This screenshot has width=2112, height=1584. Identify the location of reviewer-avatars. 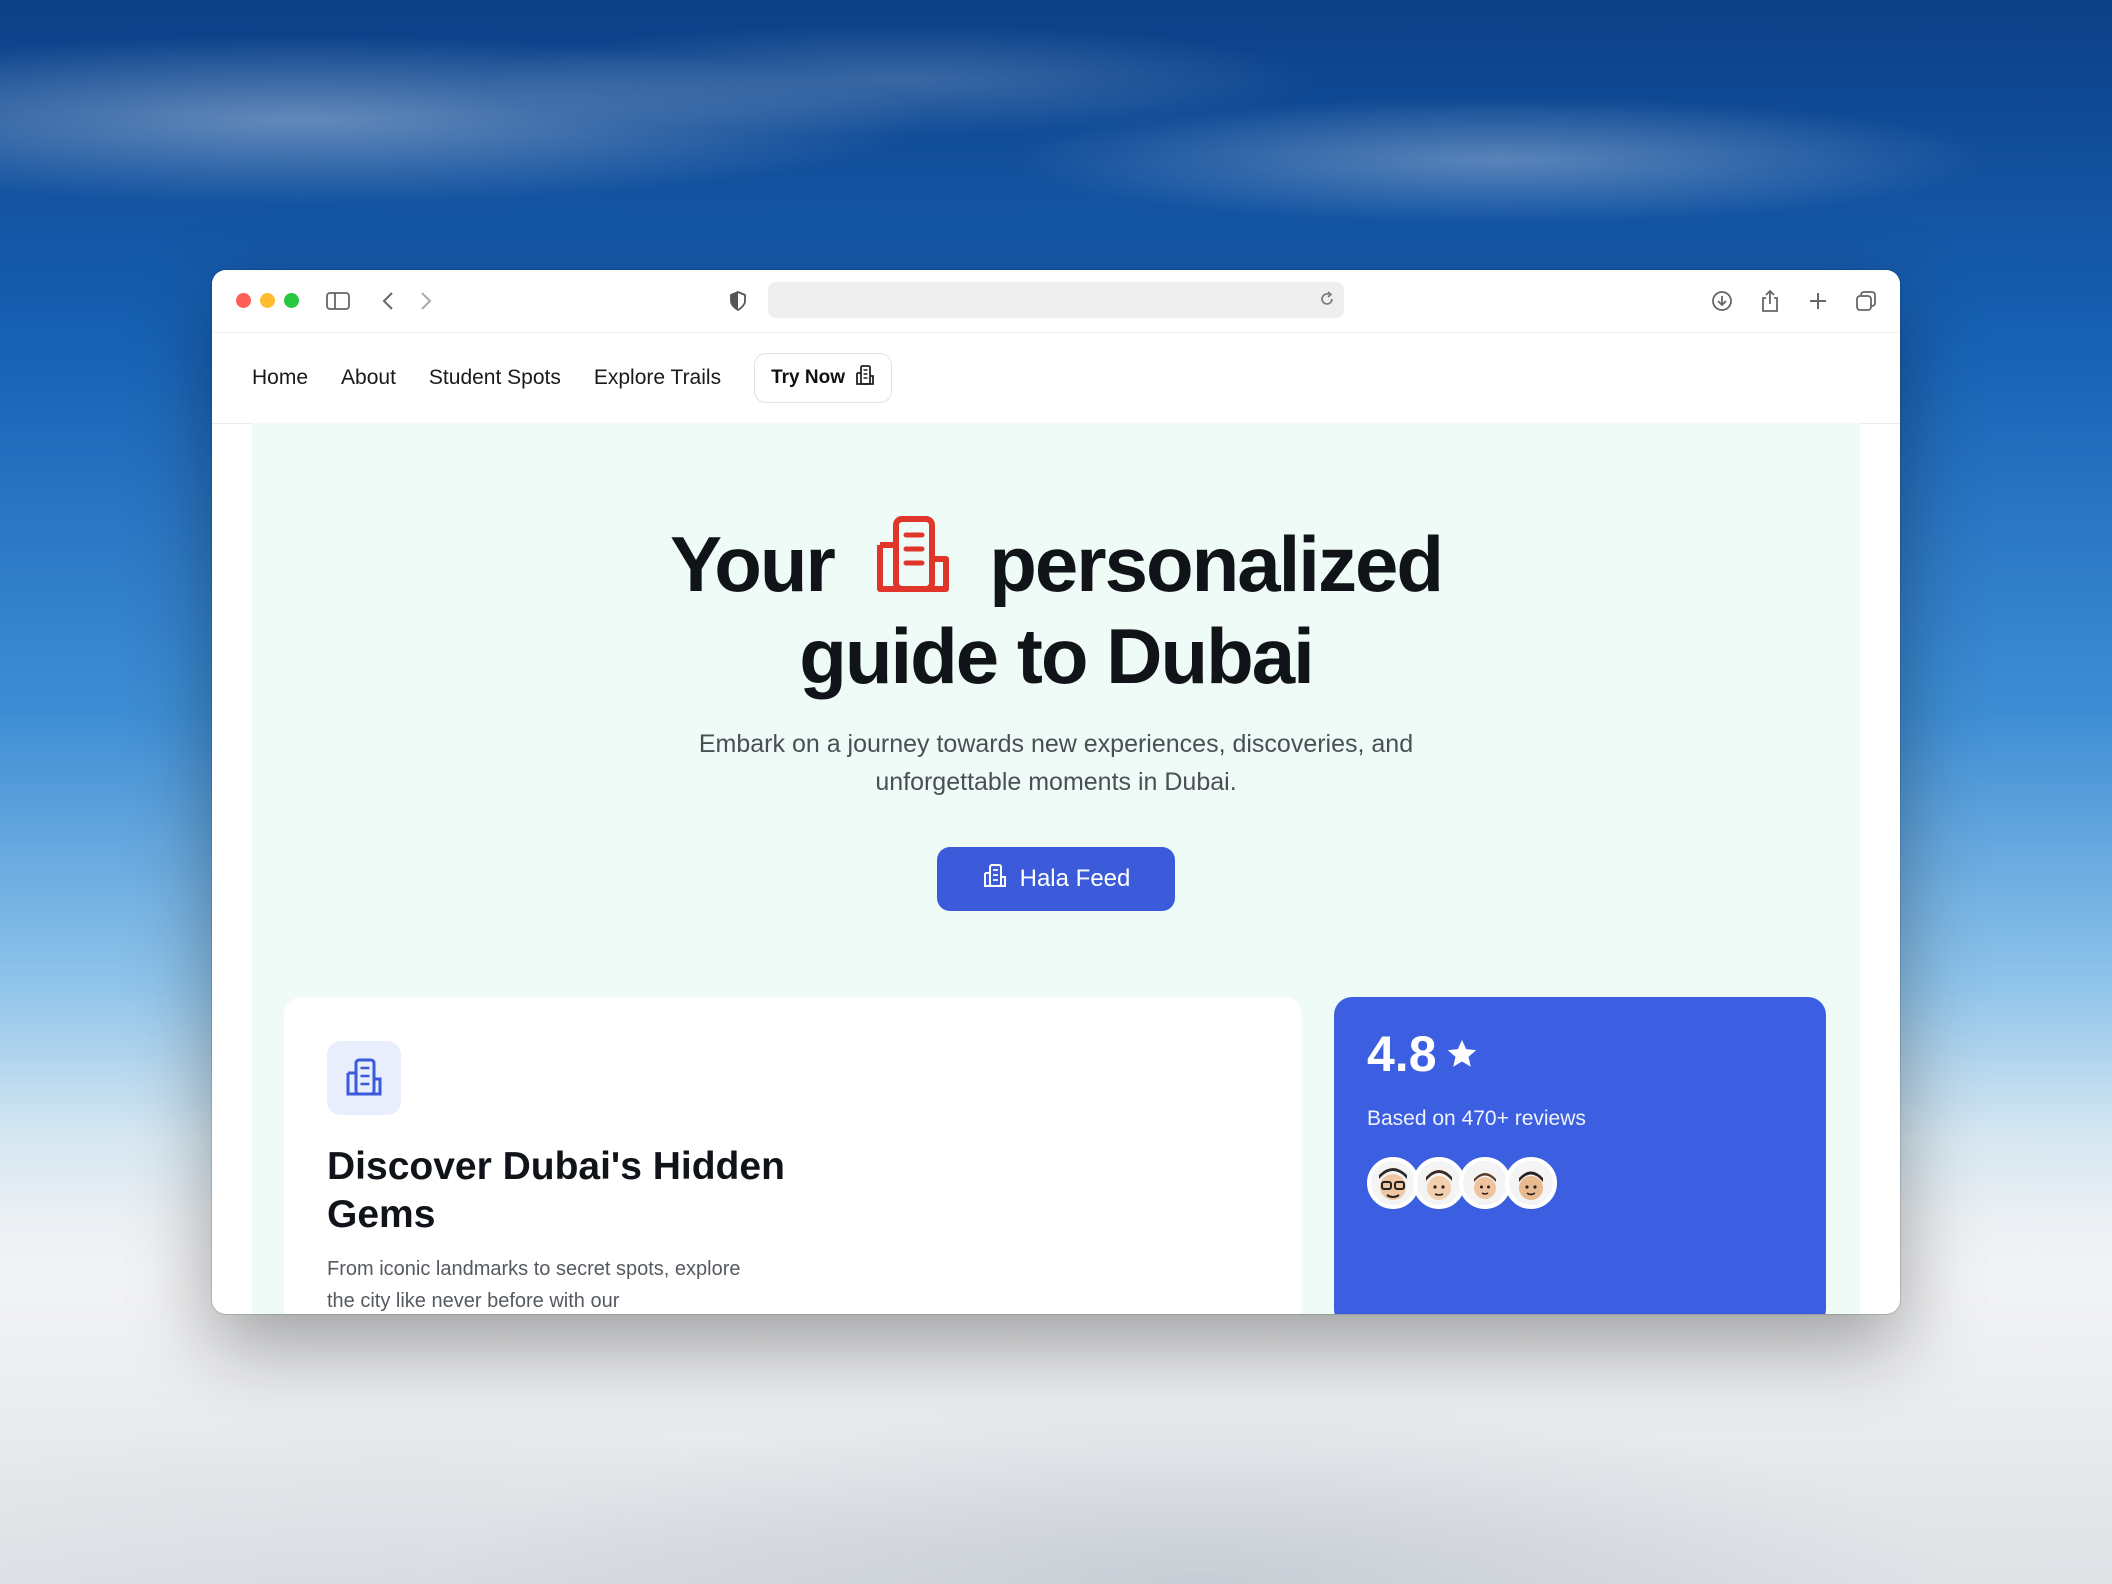
(1462, 1183).